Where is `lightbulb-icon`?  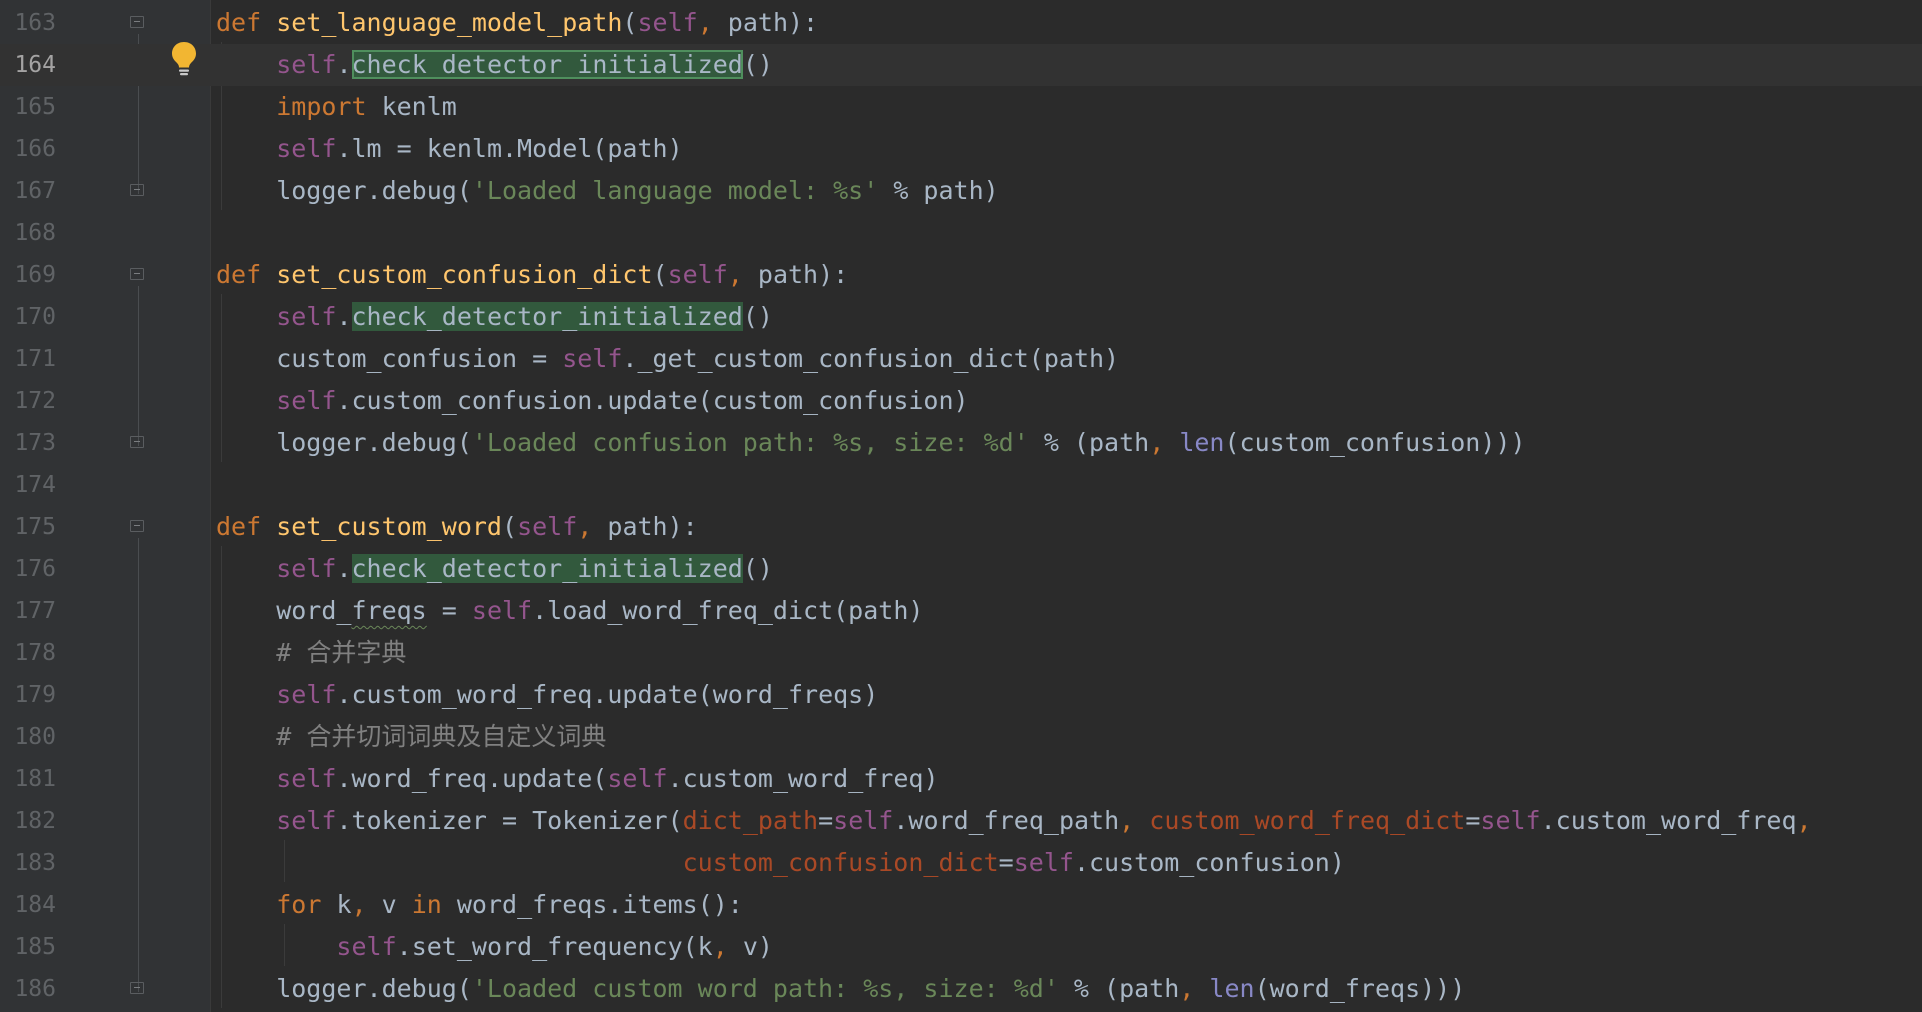
lightbulb-icon is located at coordinates (184, 59).